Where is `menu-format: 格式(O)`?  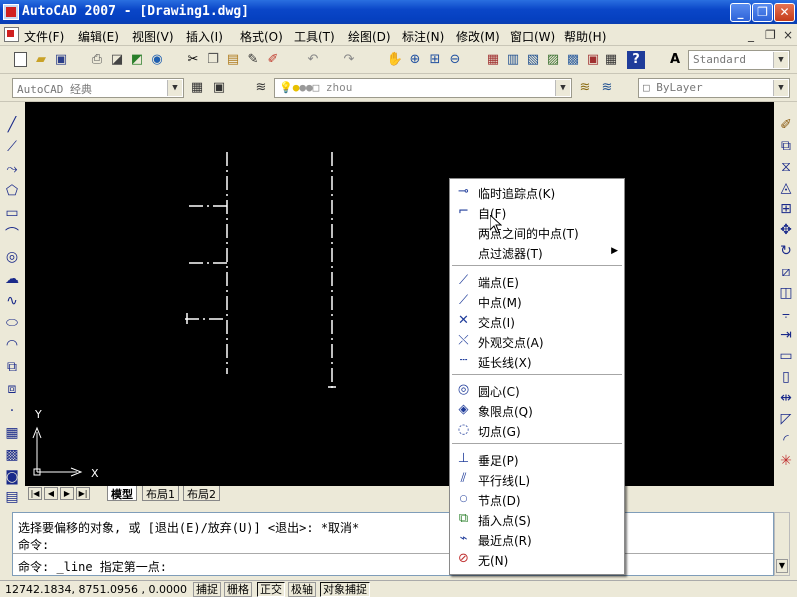 menu-format: 格式(O) is located at coordinates (261, 36).